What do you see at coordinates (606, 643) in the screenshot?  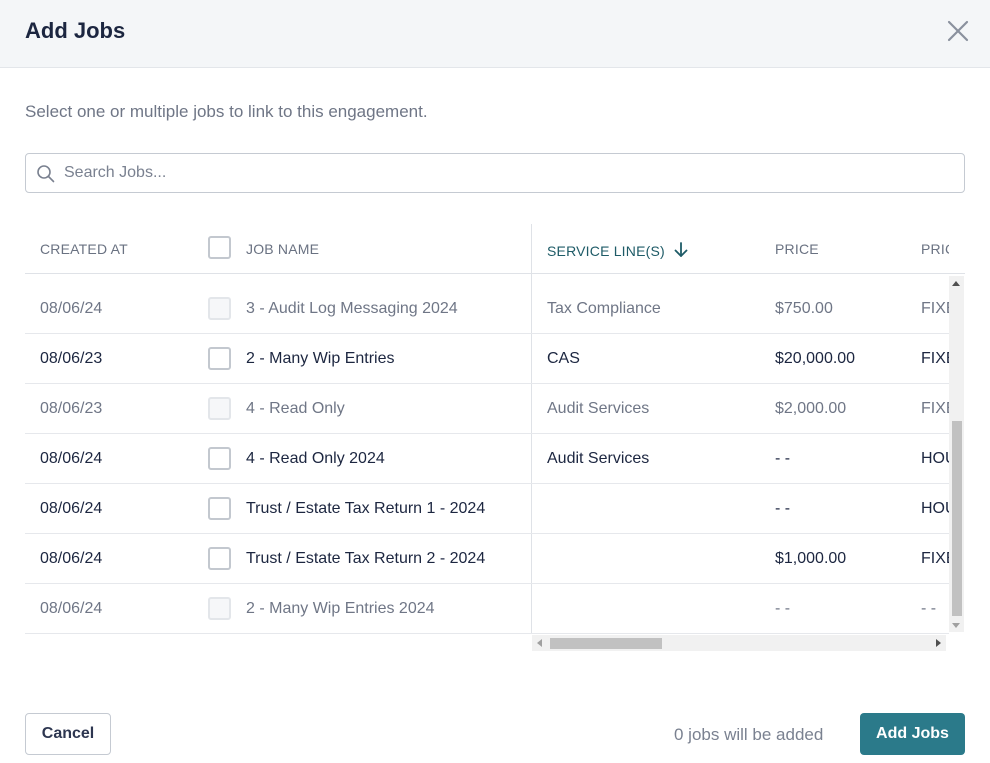 I see `horizontal-scroll-thumb` at bounding box center [606, 643].